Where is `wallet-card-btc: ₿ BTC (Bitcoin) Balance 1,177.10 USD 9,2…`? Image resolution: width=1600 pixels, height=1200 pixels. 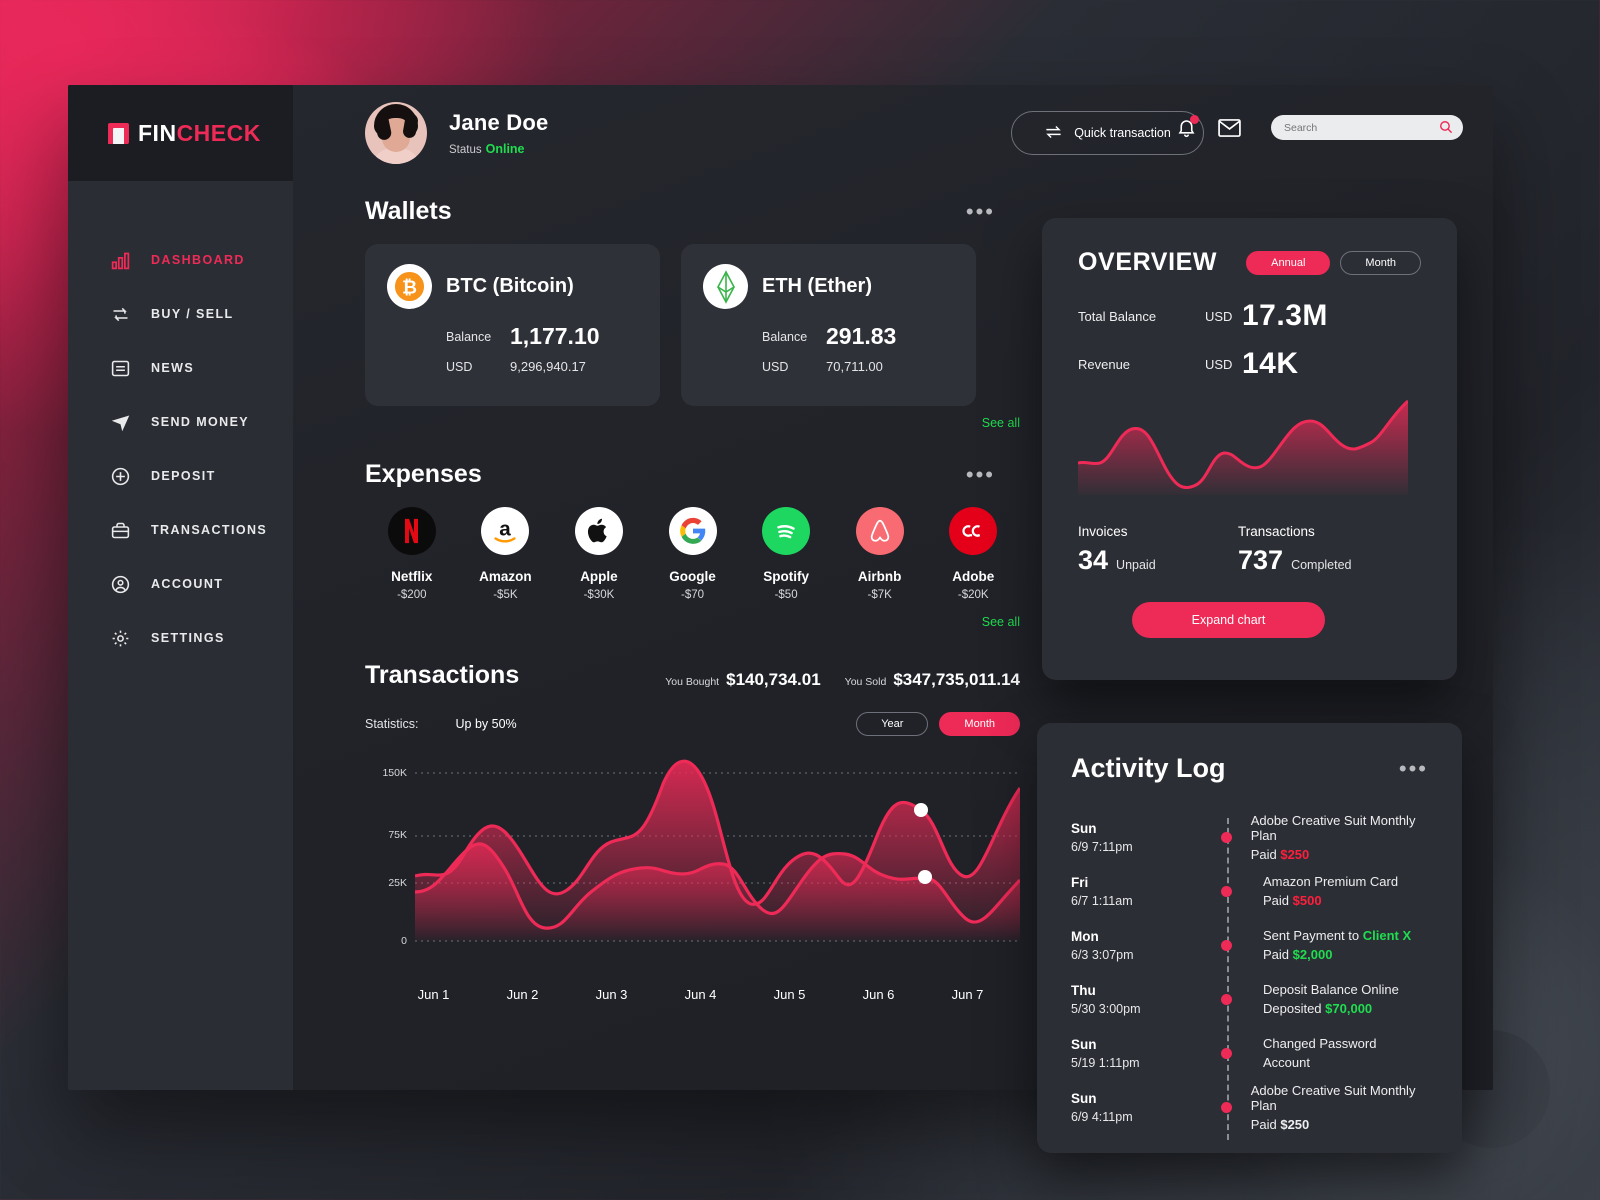 wallet-card-btc: ₿ BTC (Bitcoin) Balance 1,177.10 USD 9,2… is located at coordinates (512, 325).